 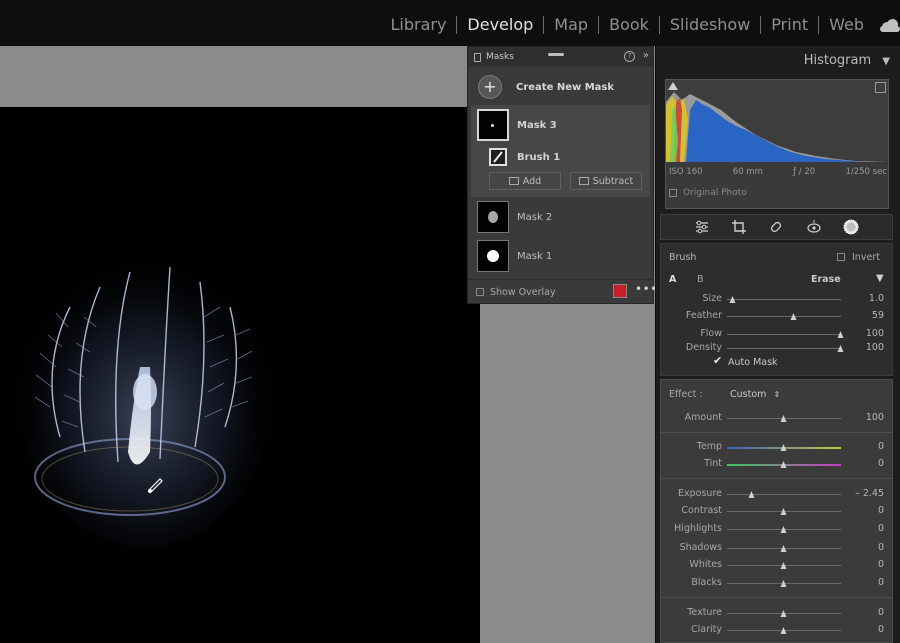 I want to click on shadows-value: 0, so click(x=881, y=547).